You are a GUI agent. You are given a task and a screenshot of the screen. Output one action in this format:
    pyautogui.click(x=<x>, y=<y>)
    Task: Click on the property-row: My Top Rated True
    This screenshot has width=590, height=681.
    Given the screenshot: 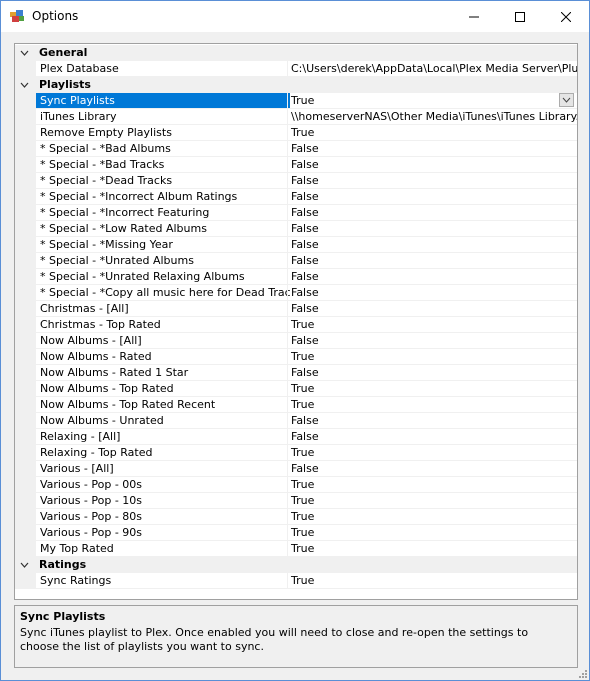 What is the action you would take?
    pyautogui.click(x=296, y=549)
    